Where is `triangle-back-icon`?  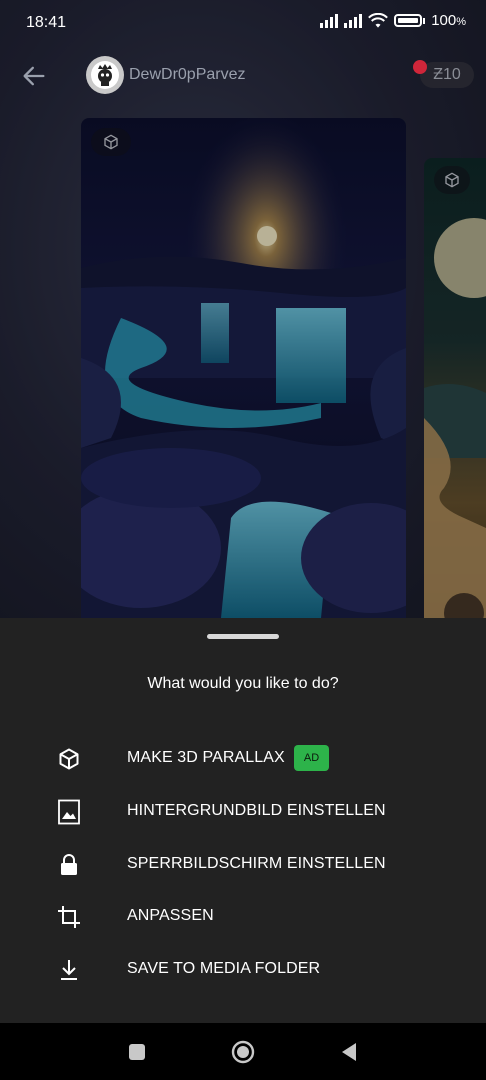
triangle-back-icon is located at coordinates (349, 1052).